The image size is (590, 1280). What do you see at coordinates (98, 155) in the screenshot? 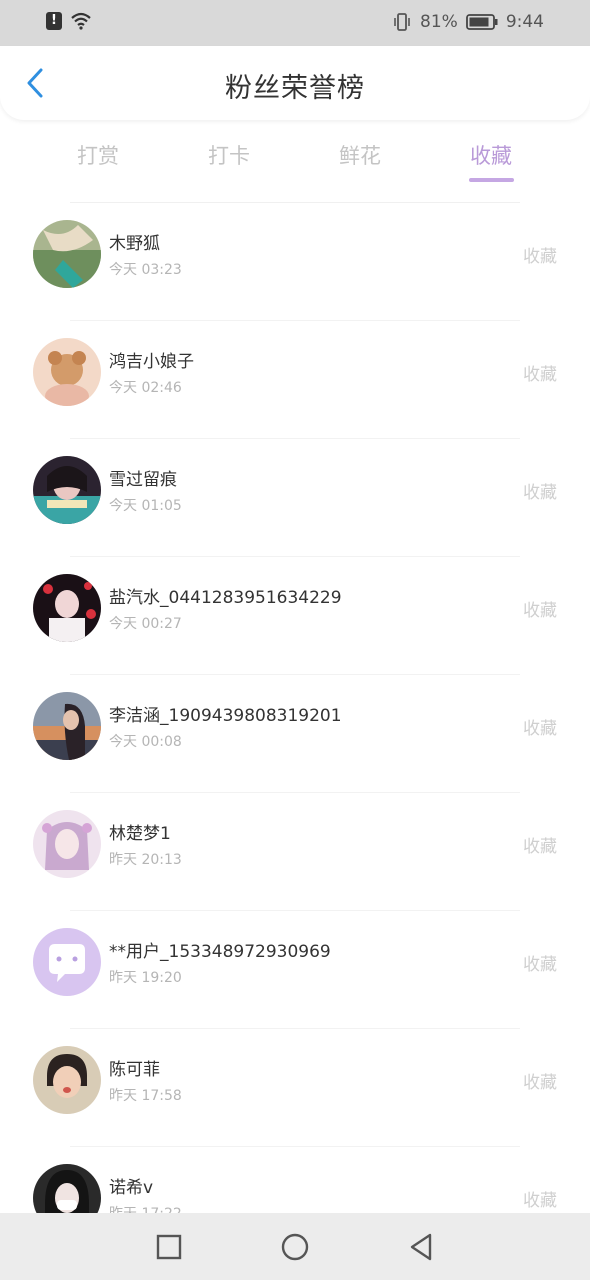
I see `tab-reward: 打赏` at bounding box center [98, 155].